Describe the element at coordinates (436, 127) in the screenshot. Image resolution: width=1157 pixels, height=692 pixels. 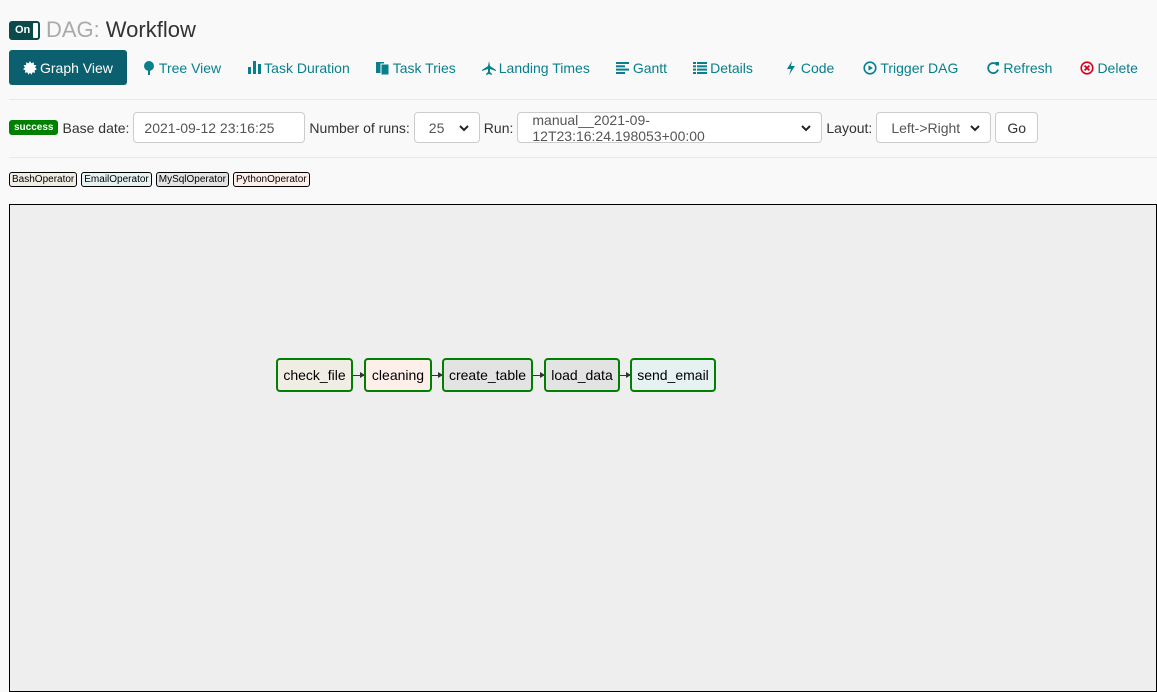
I see `num-runs-value: 25` at that location.